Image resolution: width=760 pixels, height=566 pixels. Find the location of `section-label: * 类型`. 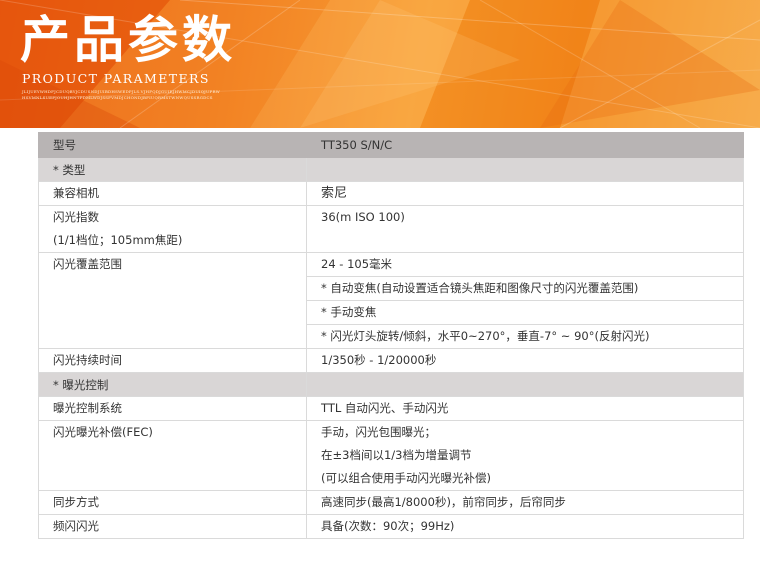

section-label: * 类型 is located at coordinates (172, 169).